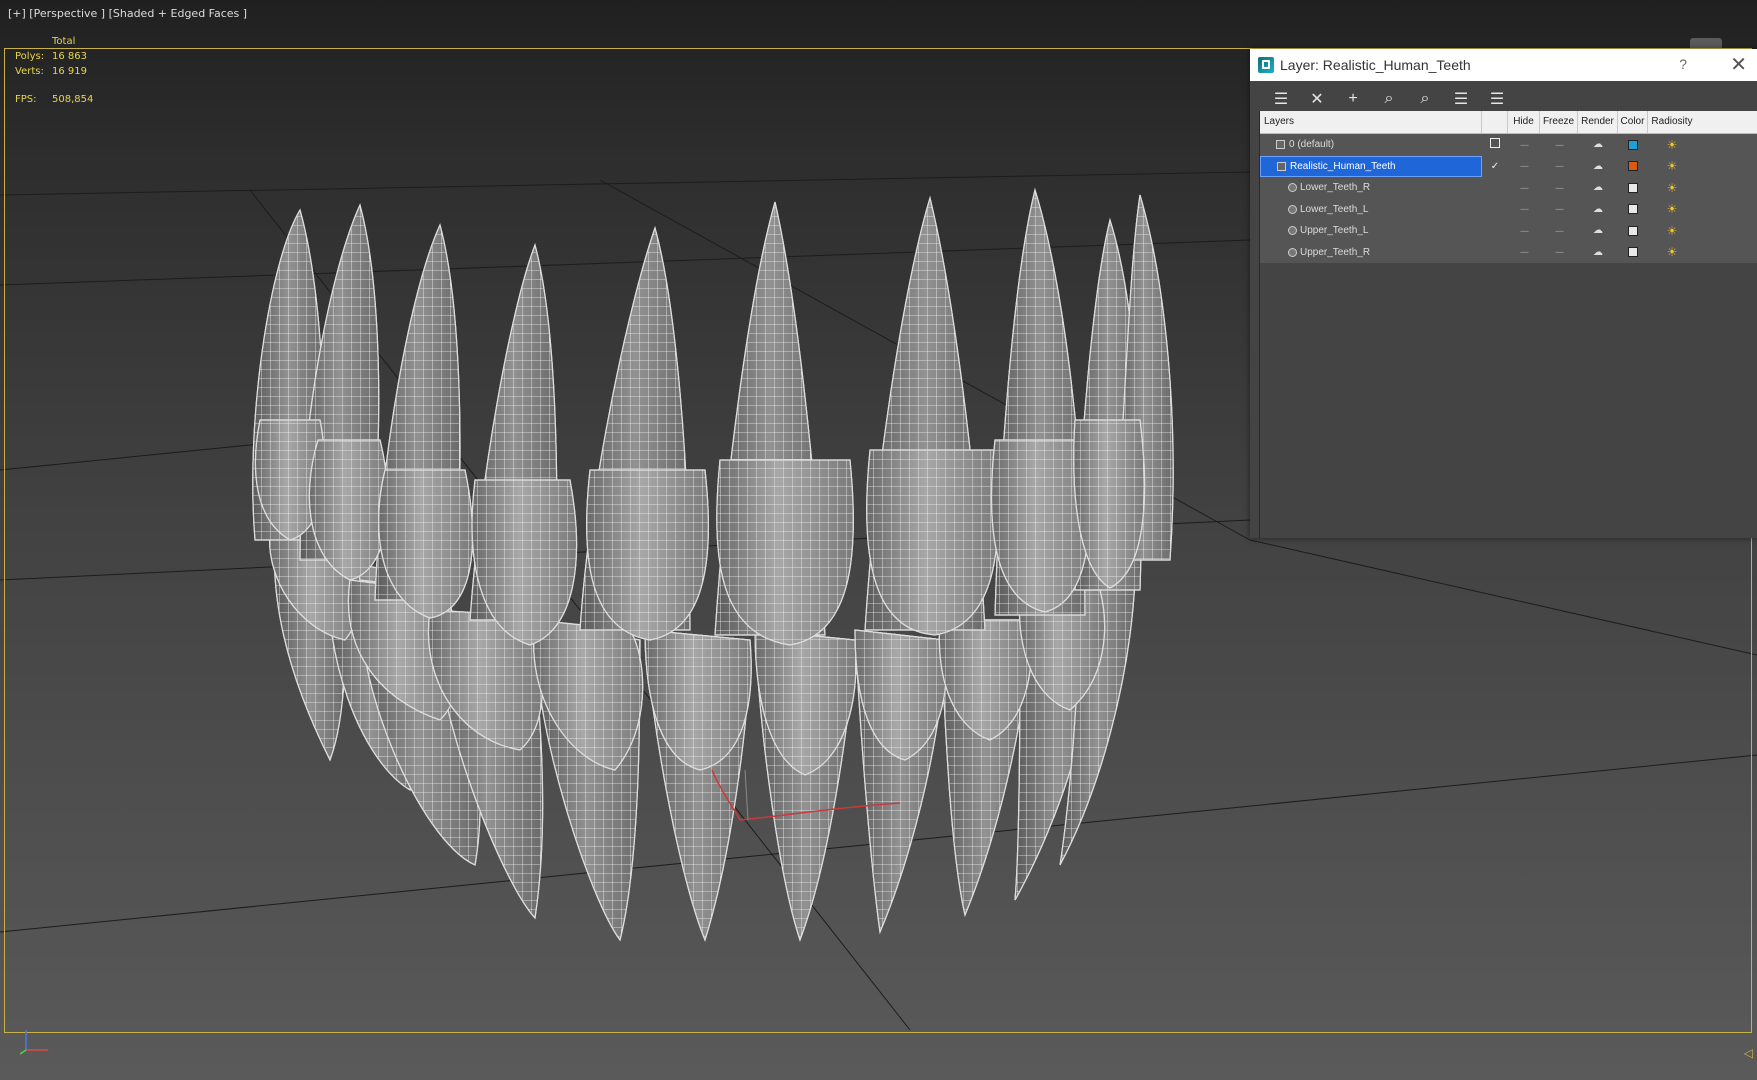  I want to click on layer-name-cell: Lower_Teeth_R, so click(1371, 188).